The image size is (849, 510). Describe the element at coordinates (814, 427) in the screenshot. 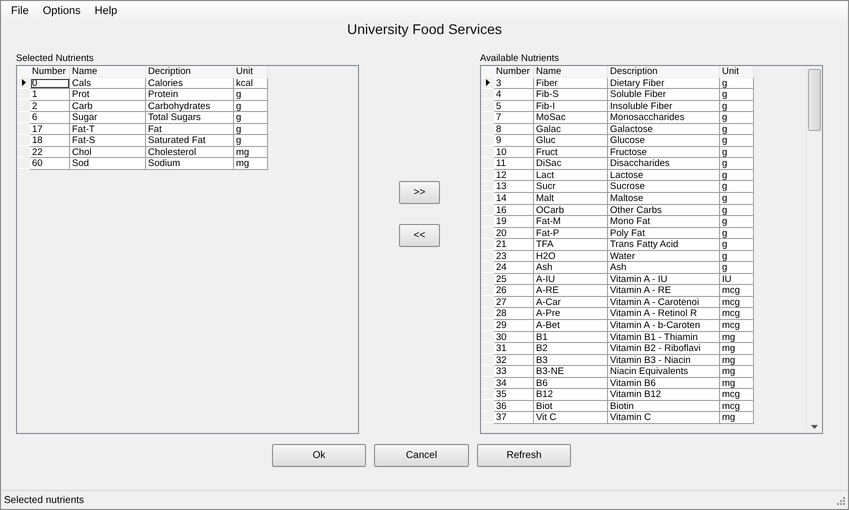

I see `scroll-down-icon` at that location.